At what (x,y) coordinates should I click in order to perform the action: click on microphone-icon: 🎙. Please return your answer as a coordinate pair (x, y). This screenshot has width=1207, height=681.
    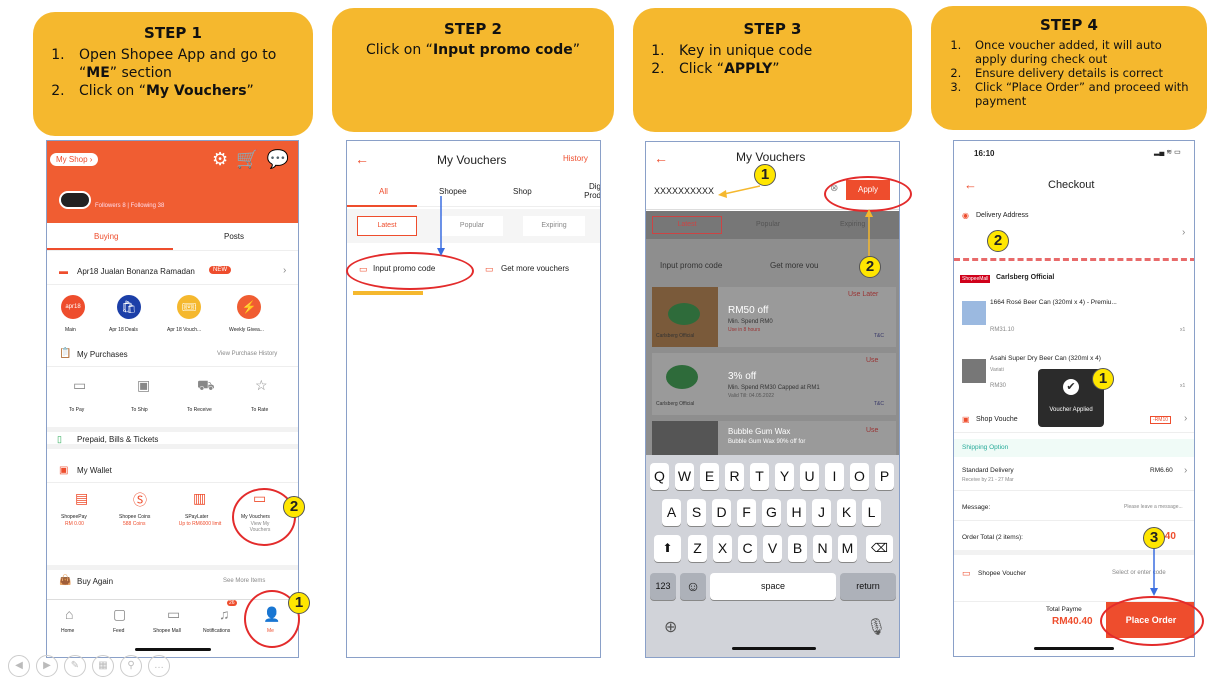
    Looking at the image, I should click on (876, 627).